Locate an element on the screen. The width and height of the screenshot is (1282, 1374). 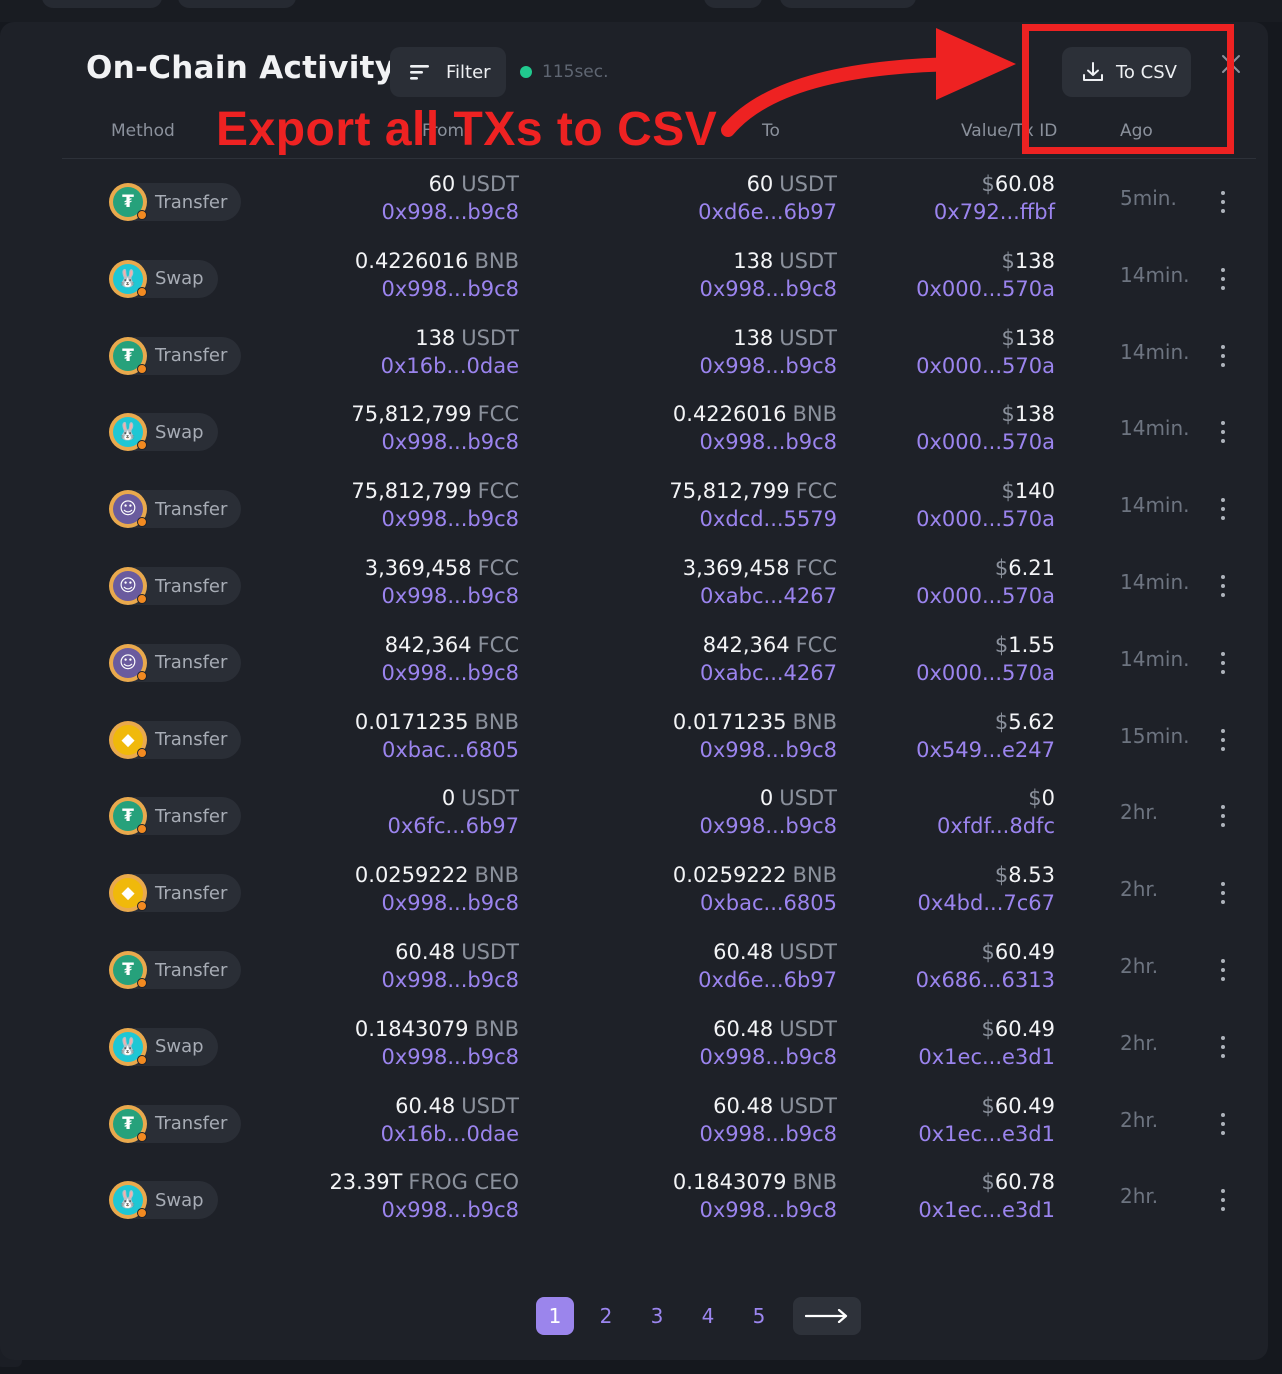
from-amount: 23.39T FROG CEO is located at coordinates (424, 1182).